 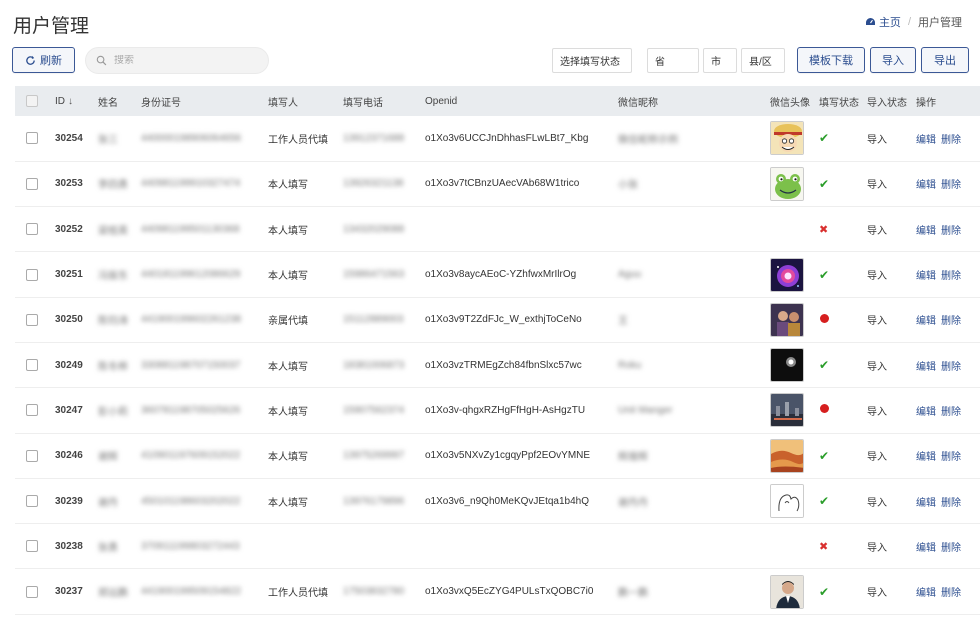 What do you see at coordinates (69, 365) in the screenshot?
I see `cell-id: 30249` at bounding box center [69, 365].